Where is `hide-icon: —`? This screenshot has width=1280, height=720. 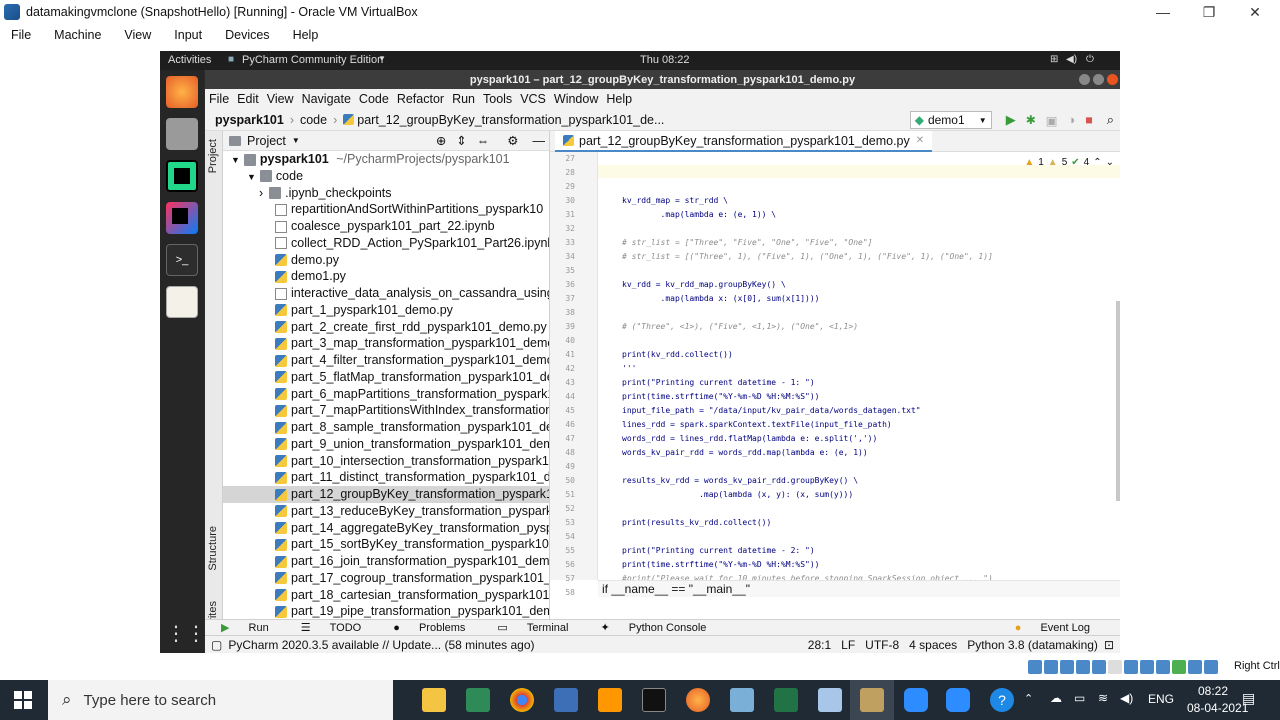 hide-icon: — is located at coordinates (539, 141).